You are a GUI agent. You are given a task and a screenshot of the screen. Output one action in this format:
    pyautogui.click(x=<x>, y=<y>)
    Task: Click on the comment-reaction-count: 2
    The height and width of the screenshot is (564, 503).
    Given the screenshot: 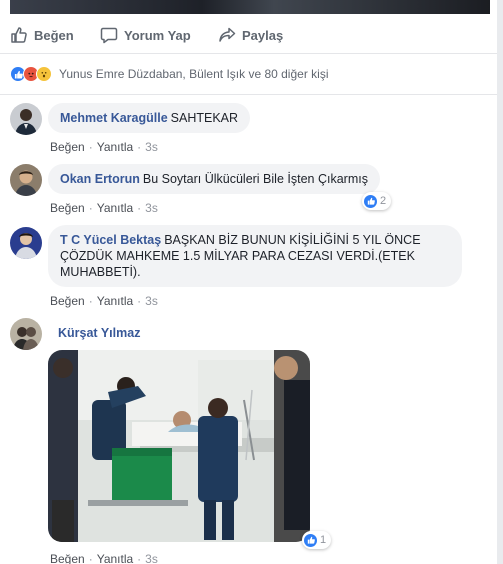 What is the action you would take?
    pyautogui.click(x=377, y=201)
    